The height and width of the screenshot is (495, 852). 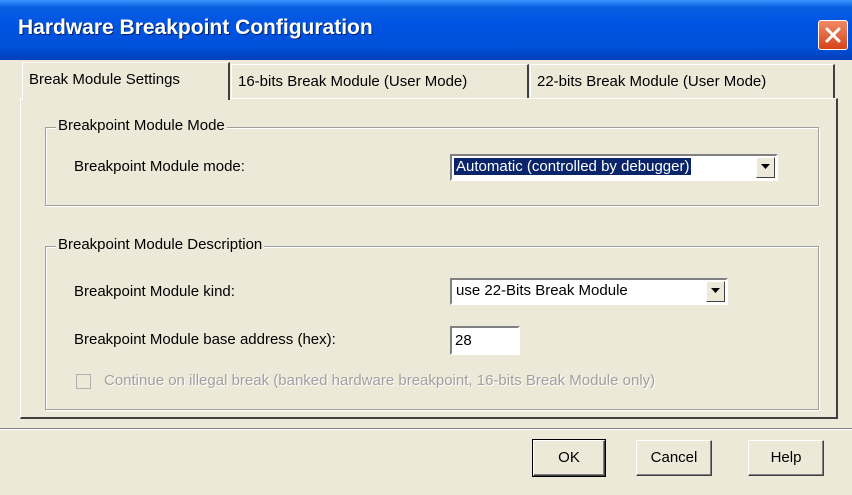 I want to click on kind-select-value: use 22-Bits Break Module, so click(x=542, y=290).